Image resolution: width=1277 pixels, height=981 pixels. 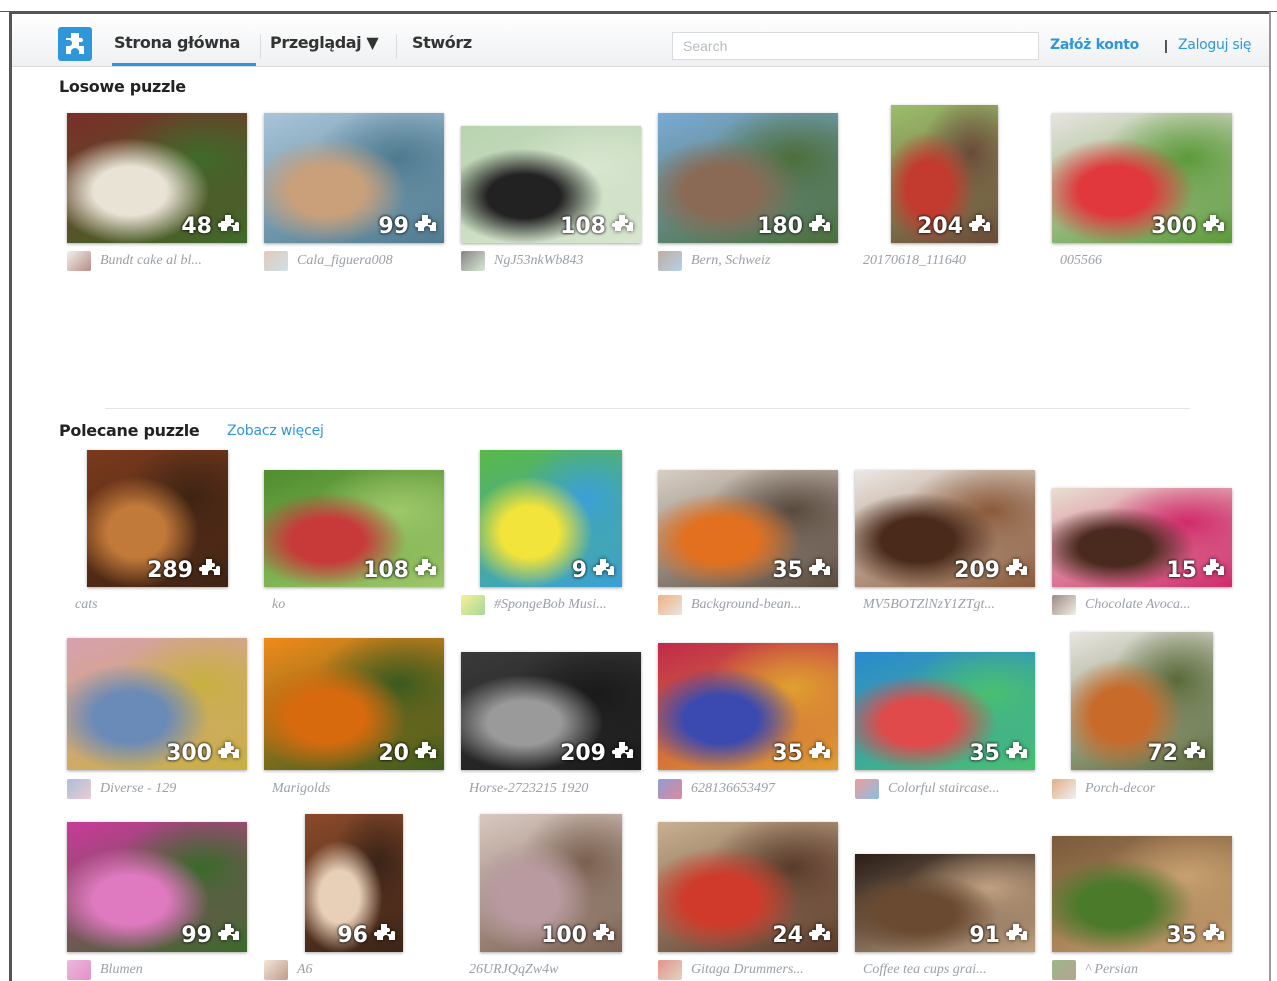 I want to click on puzzle-caption: Marigolds, so click(x=364, y=789).